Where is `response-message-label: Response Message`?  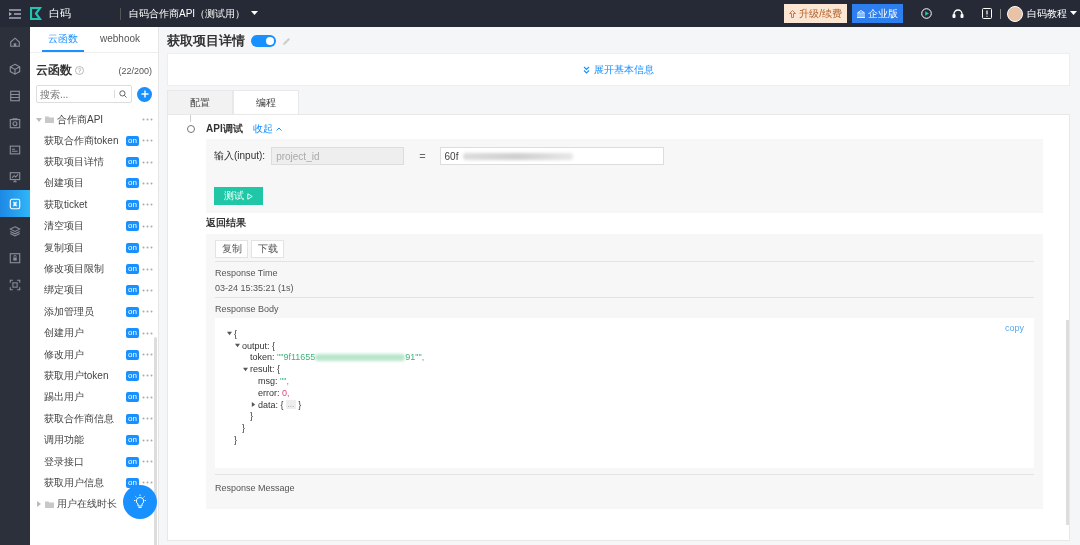 response-message-label: Response Message is located at coordinates (255, 488).